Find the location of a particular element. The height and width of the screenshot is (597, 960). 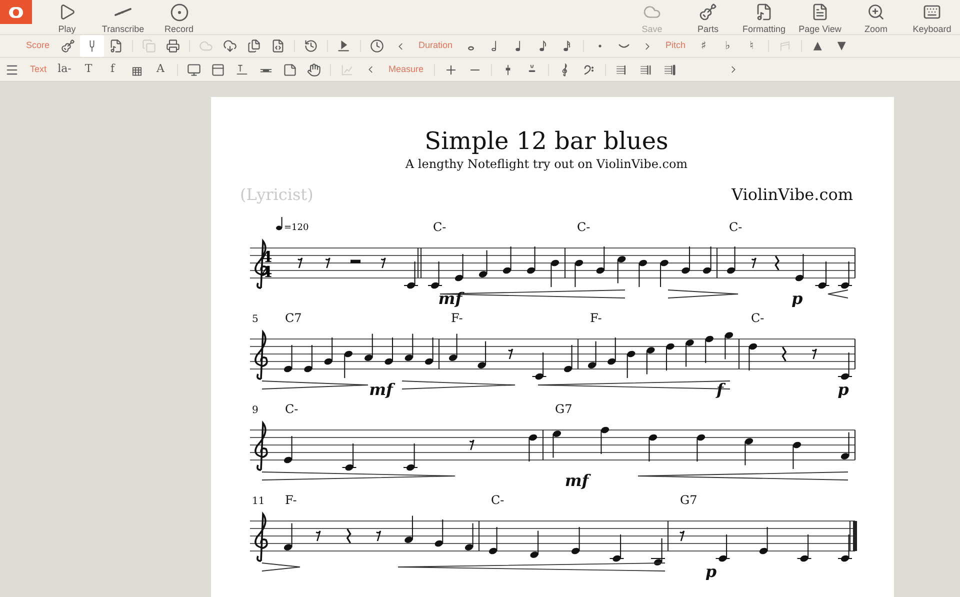

toolbar-button: Formatting is located at coordinates (764, 17).